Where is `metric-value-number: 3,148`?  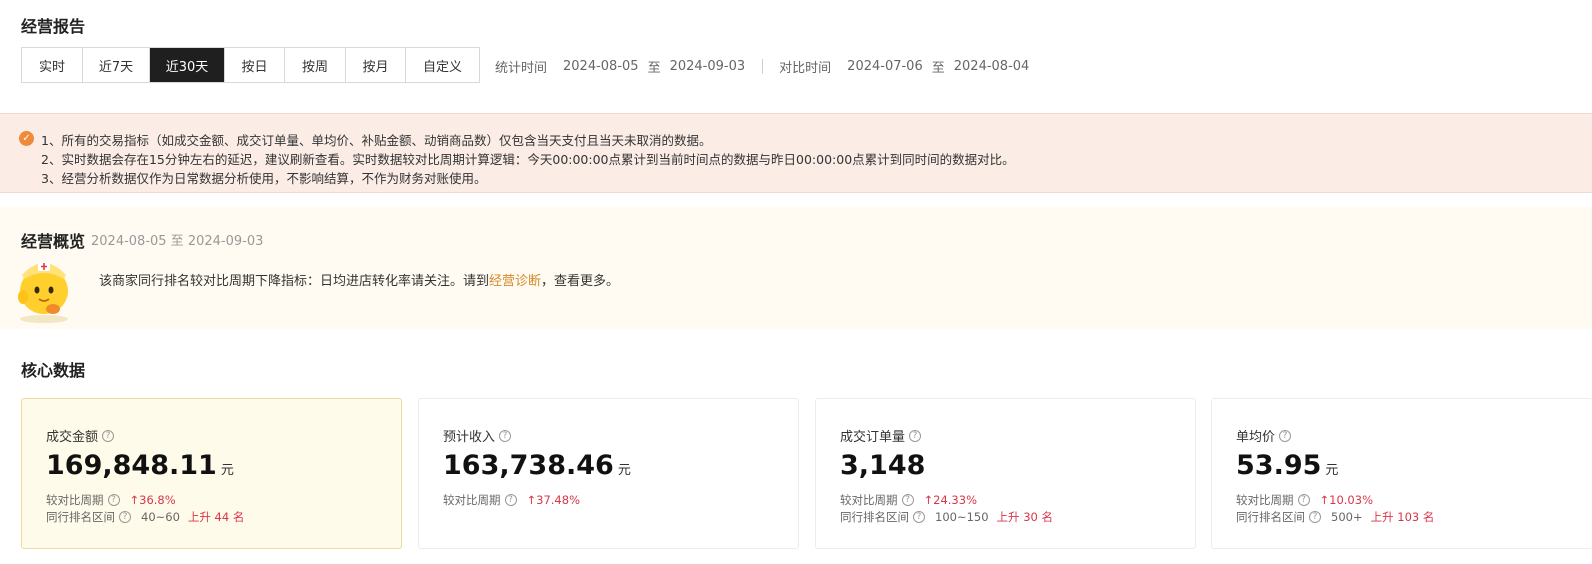 metric-value-number: 3,148 is located at coordinates (883, 465).